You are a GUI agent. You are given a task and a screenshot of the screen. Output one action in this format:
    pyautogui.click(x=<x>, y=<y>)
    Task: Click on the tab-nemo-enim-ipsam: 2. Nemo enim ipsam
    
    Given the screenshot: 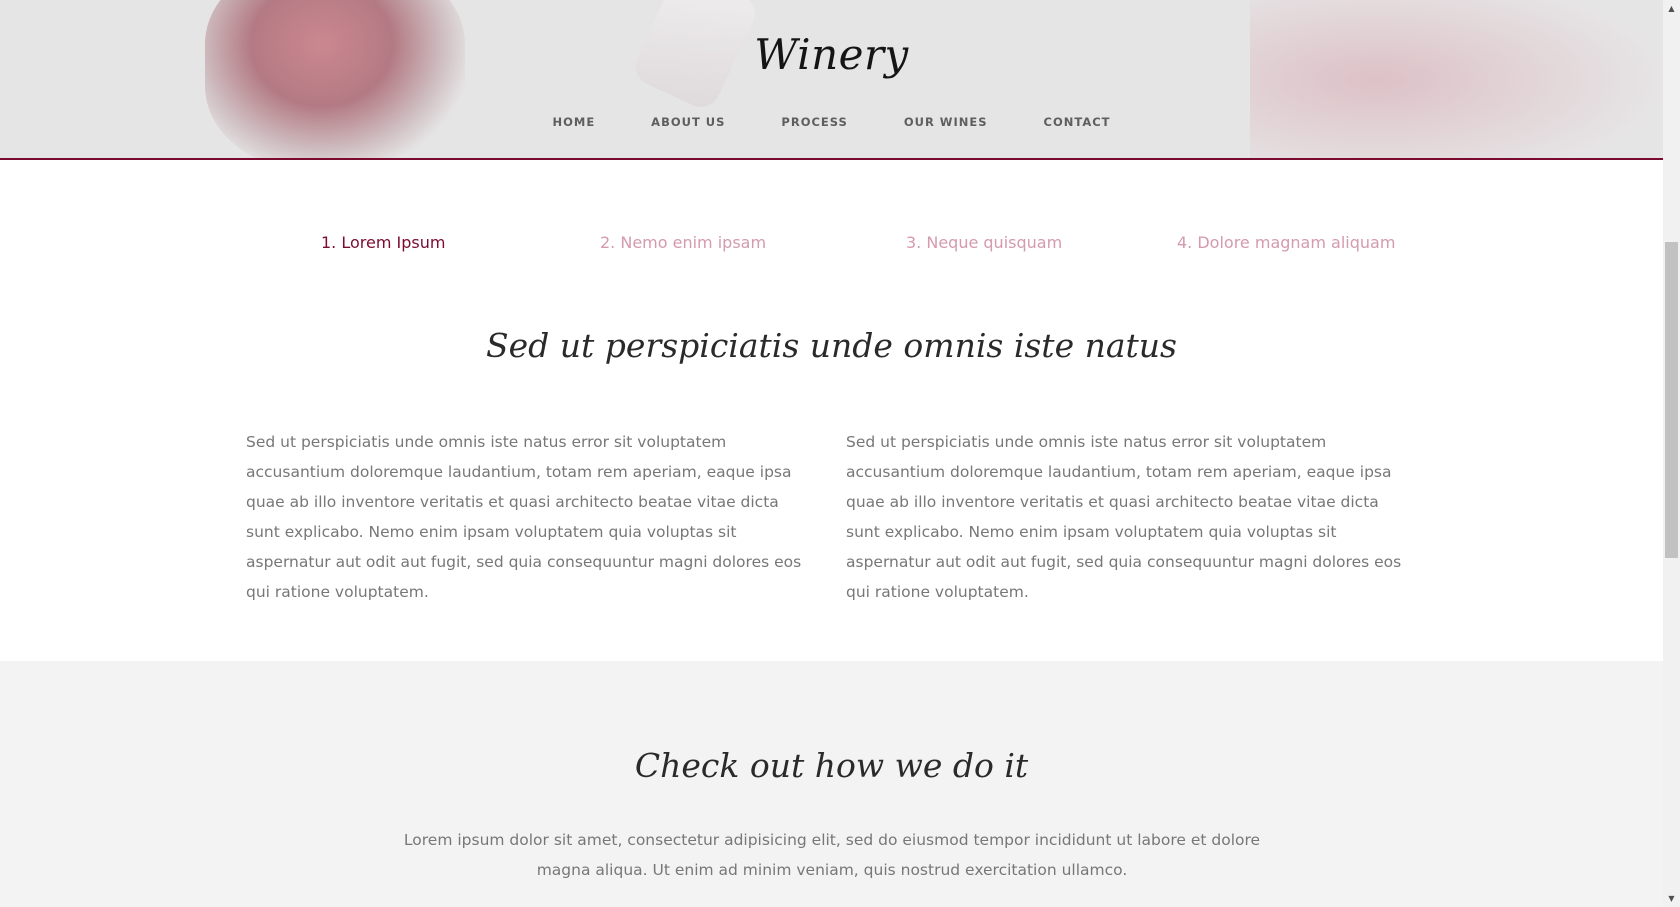 What is the action you would take?
    pyautogui.click(x=683, y=242)
    